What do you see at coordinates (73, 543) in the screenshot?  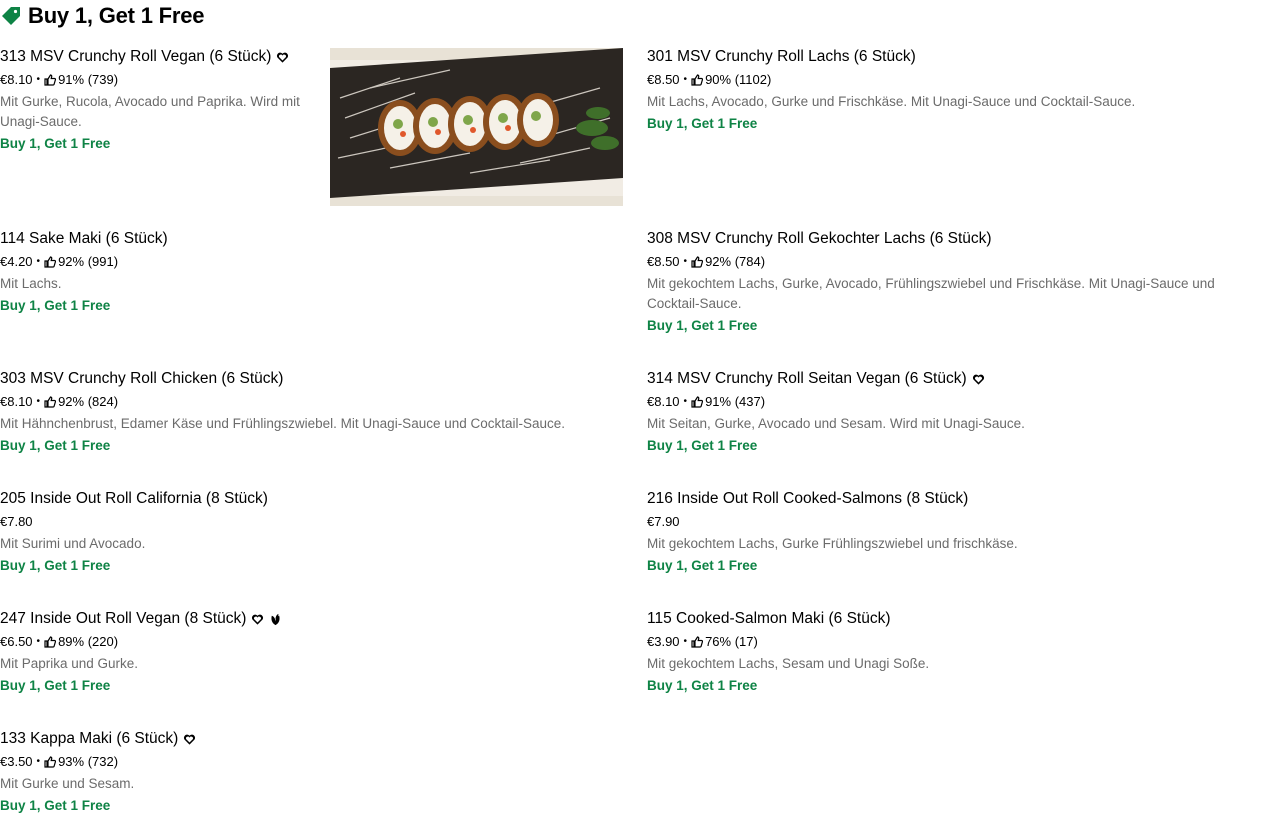 I see `item-description: Mit Surimi und Avocado.` at bounding box center [73, 543].